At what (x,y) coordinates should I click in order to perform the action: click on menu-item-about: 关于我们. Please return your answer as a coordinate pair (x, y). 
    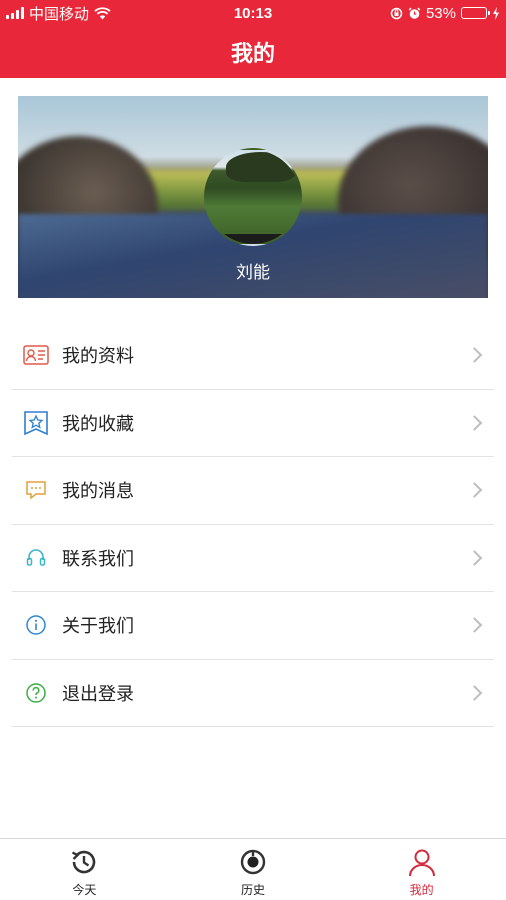
    Looking at the image, I should click on (253, 626).